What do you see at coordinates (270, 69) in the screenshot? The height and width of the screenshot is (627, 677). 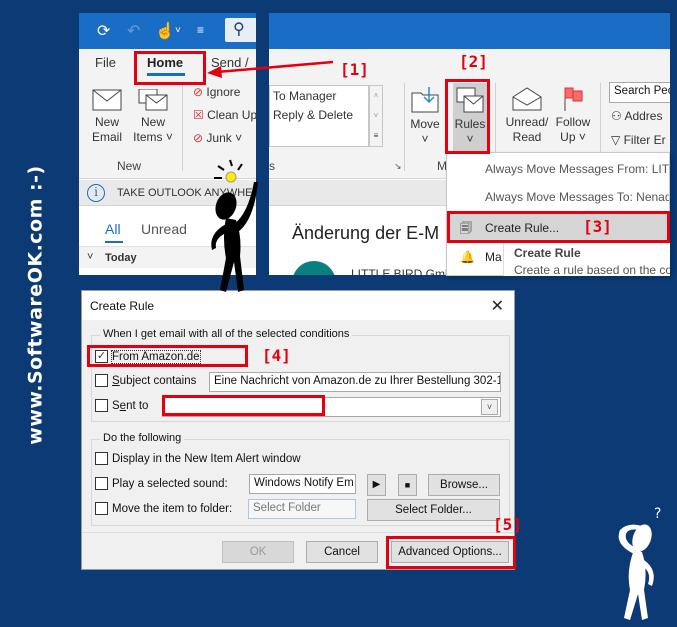 I see `arrow-annotation` at bounding box center [270, 69].